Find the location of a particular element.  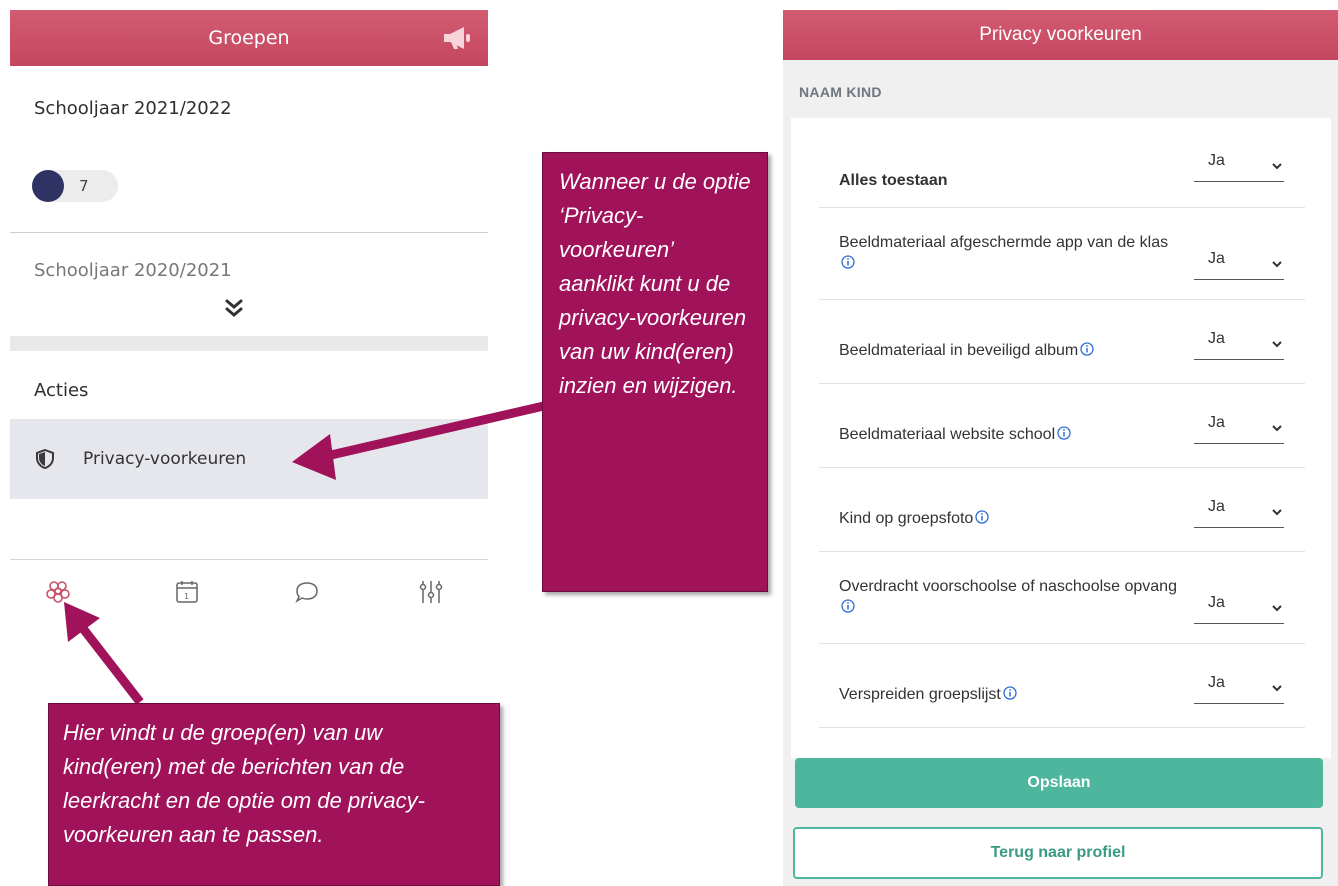

preference-row-group-photo: Kind op groepsfoto Ja is located at coordinates (1062, 510).